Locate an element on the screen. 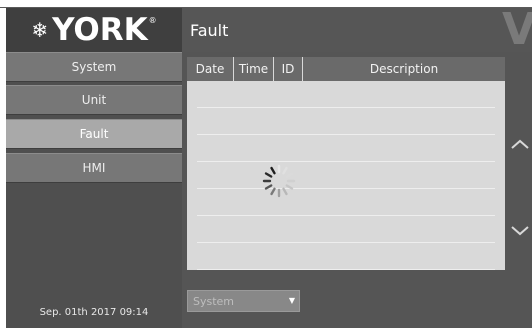 The height and width of the screenshot is (328, 532). sidebar-item-label: Unit is located at coordinates (94, 100).